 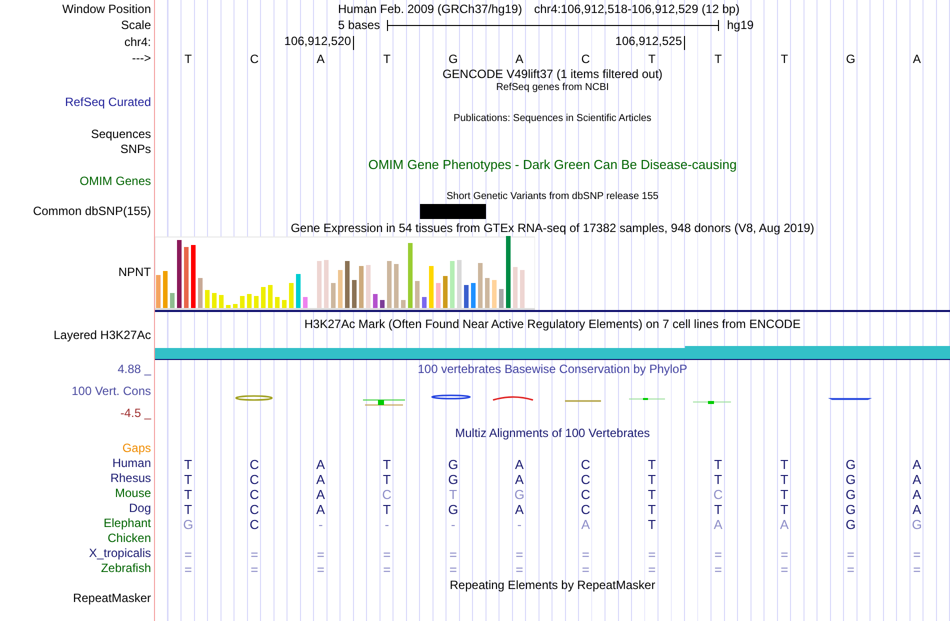 I want to click on track-label: Common dbSNP(155), so click(x=91, y=211).